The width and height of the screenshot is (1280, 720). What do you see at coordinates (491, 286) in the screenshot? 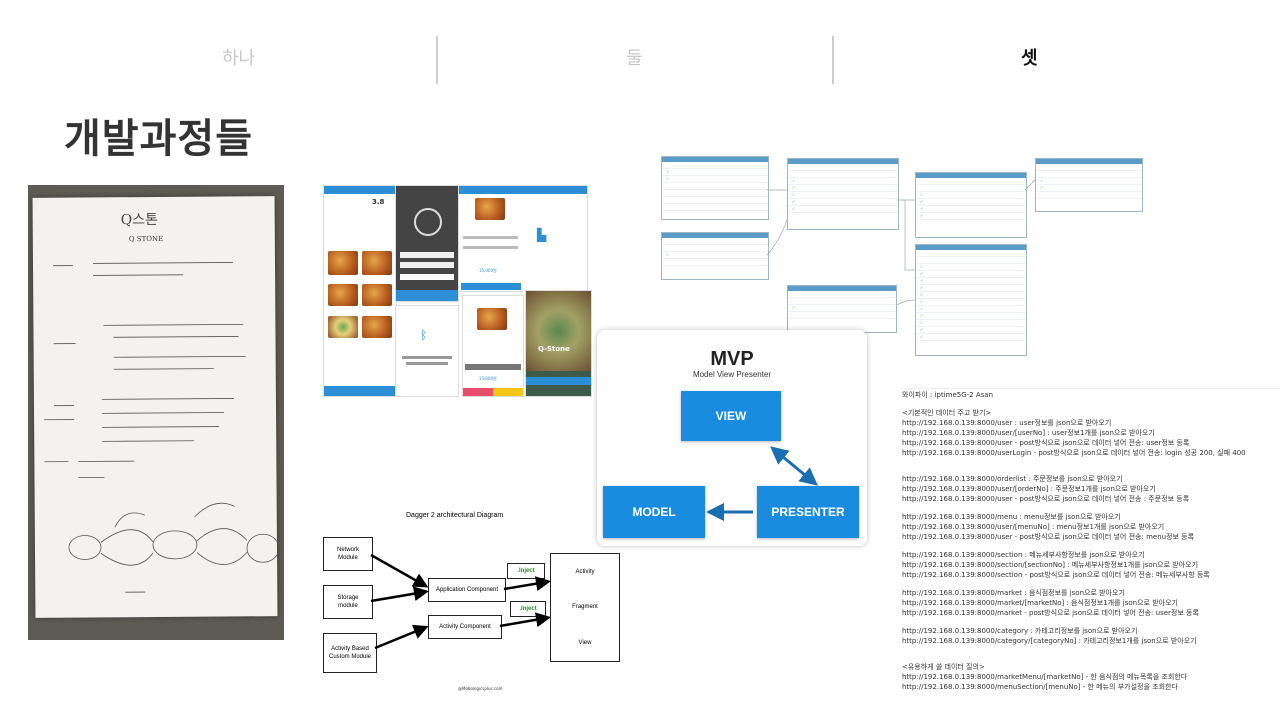
I see `order-button` at bounding box center [491, 286].